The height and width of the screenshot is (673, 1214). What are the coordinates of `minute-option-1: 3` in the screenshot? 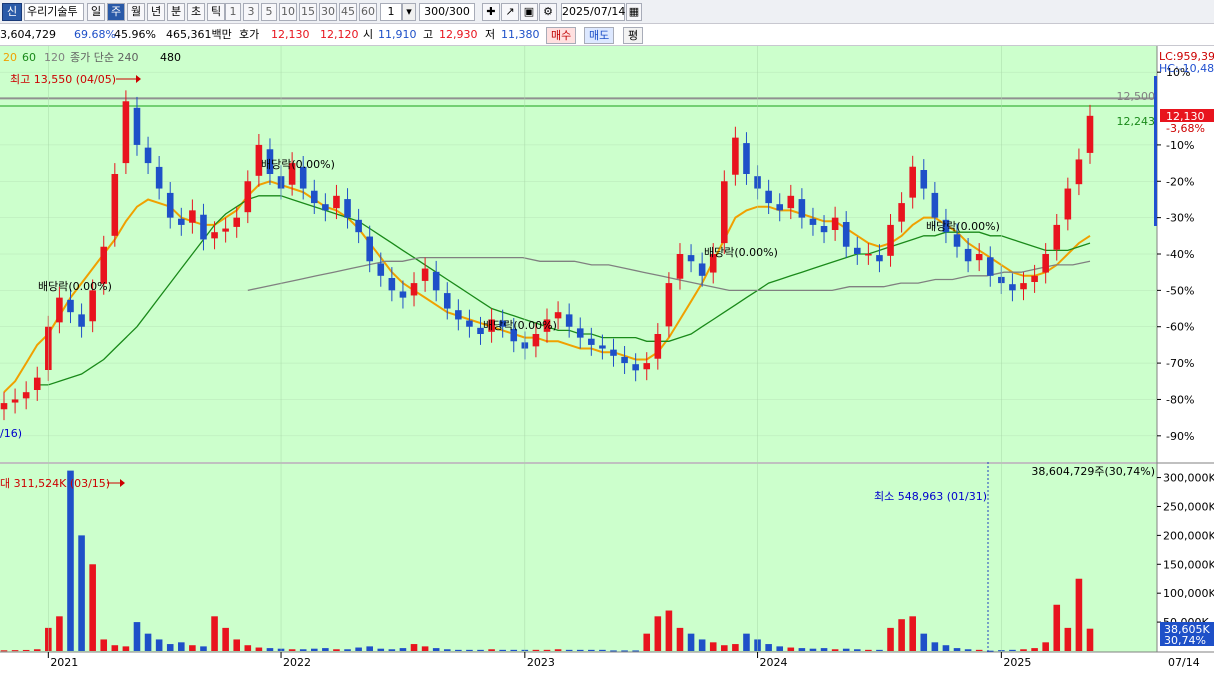 It's located at (251, 12).